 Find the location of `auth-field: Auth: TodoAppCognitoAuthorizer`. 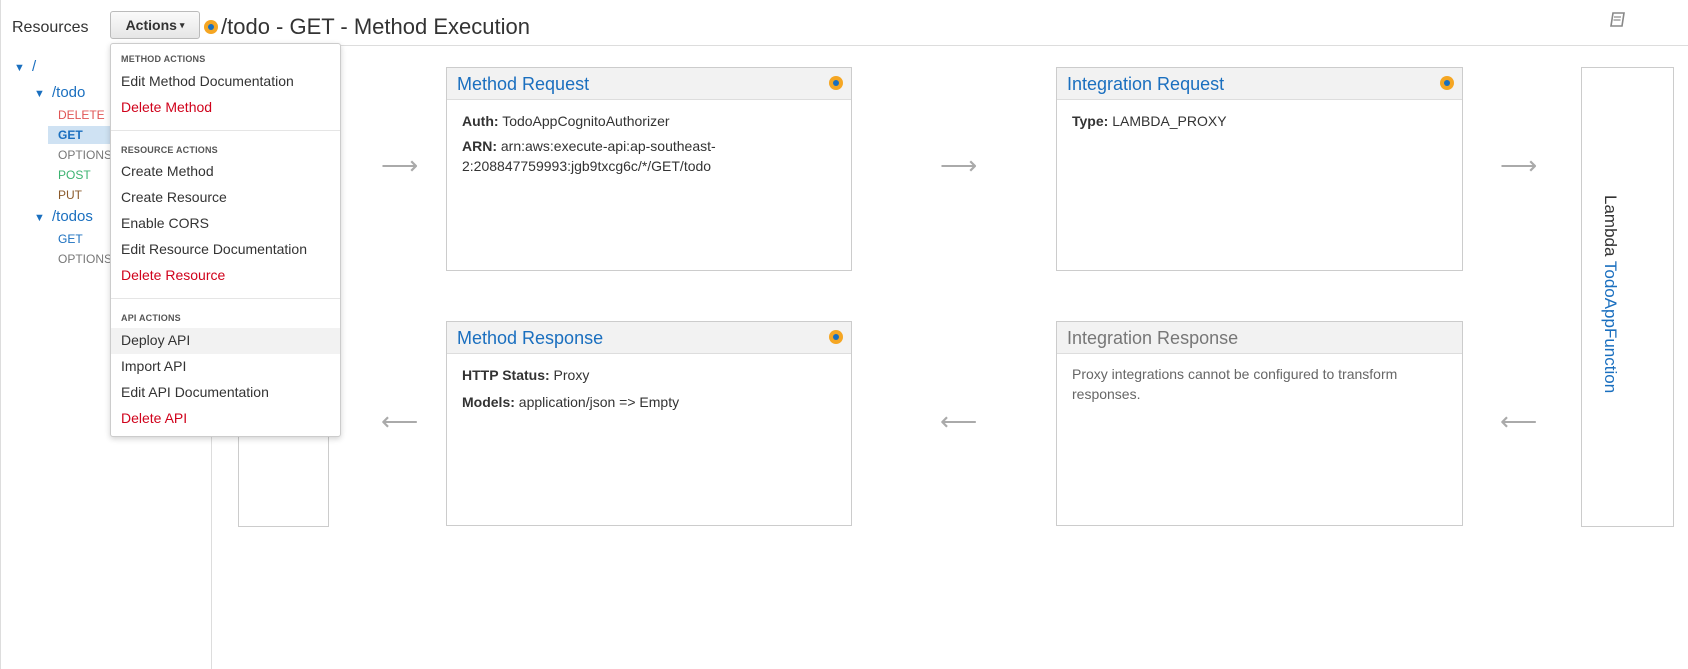

auth-field: Auth: TodoAppCognitoAuthorizer is located at coordinates (566, 121).